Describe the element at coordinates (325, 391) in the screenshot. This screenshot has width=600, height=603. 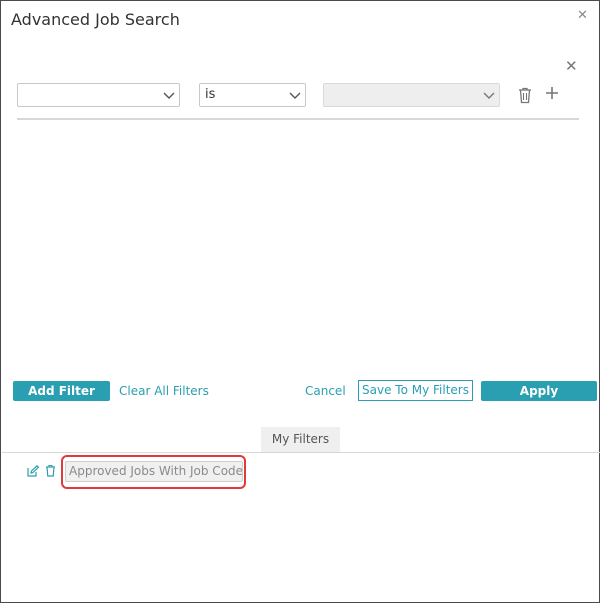
I see `cancel-link: Cancel` at that location.